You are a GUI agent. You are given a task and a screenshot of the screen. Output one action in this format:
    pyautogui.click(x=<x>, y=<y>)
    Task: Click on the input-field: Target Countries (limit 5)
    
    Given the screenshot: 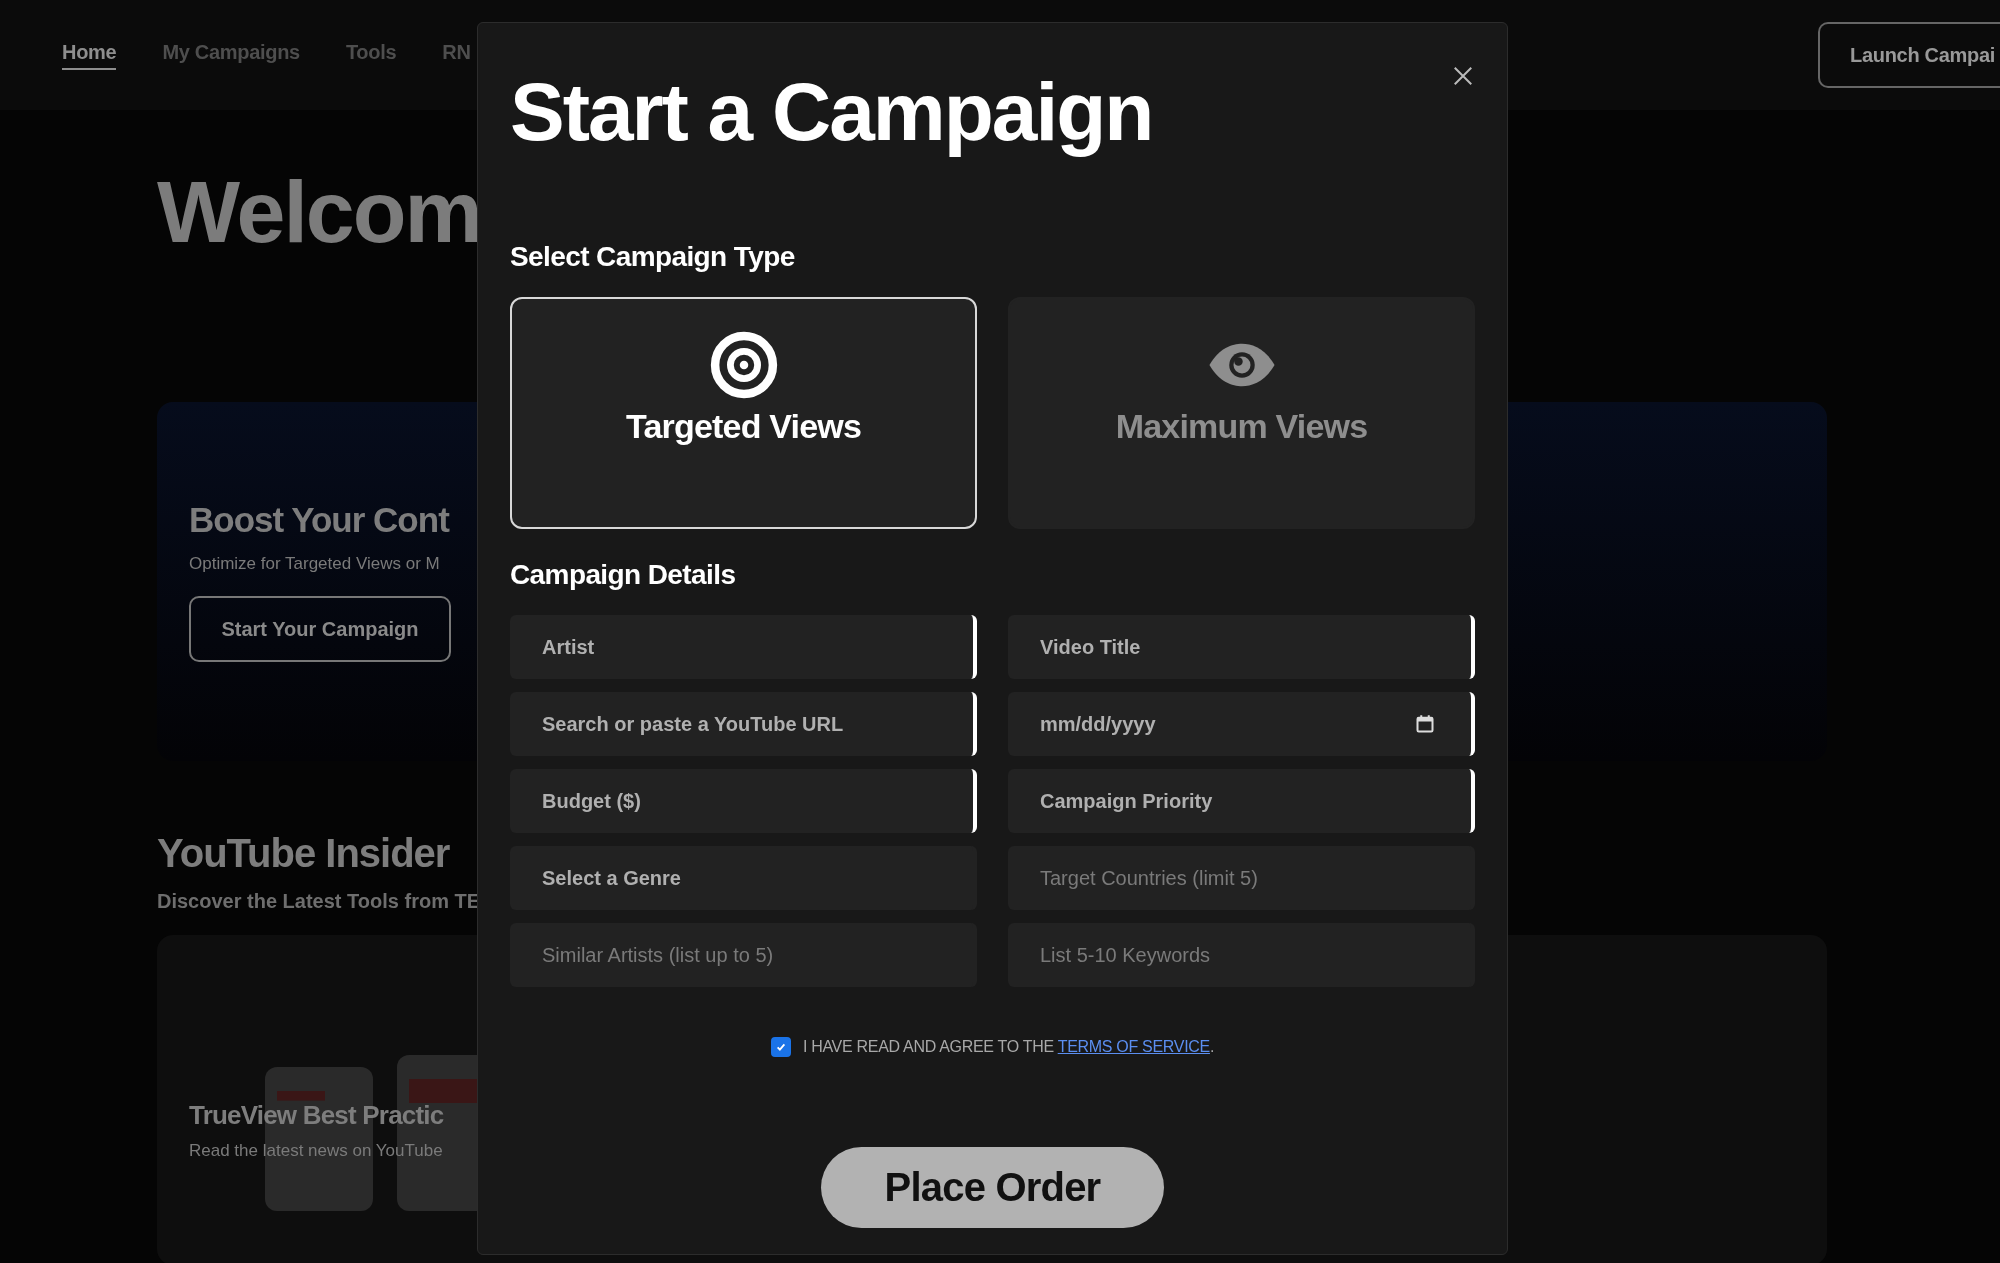 What is the action you would take?
    pyautogui.click(x=1241, y=878)
    